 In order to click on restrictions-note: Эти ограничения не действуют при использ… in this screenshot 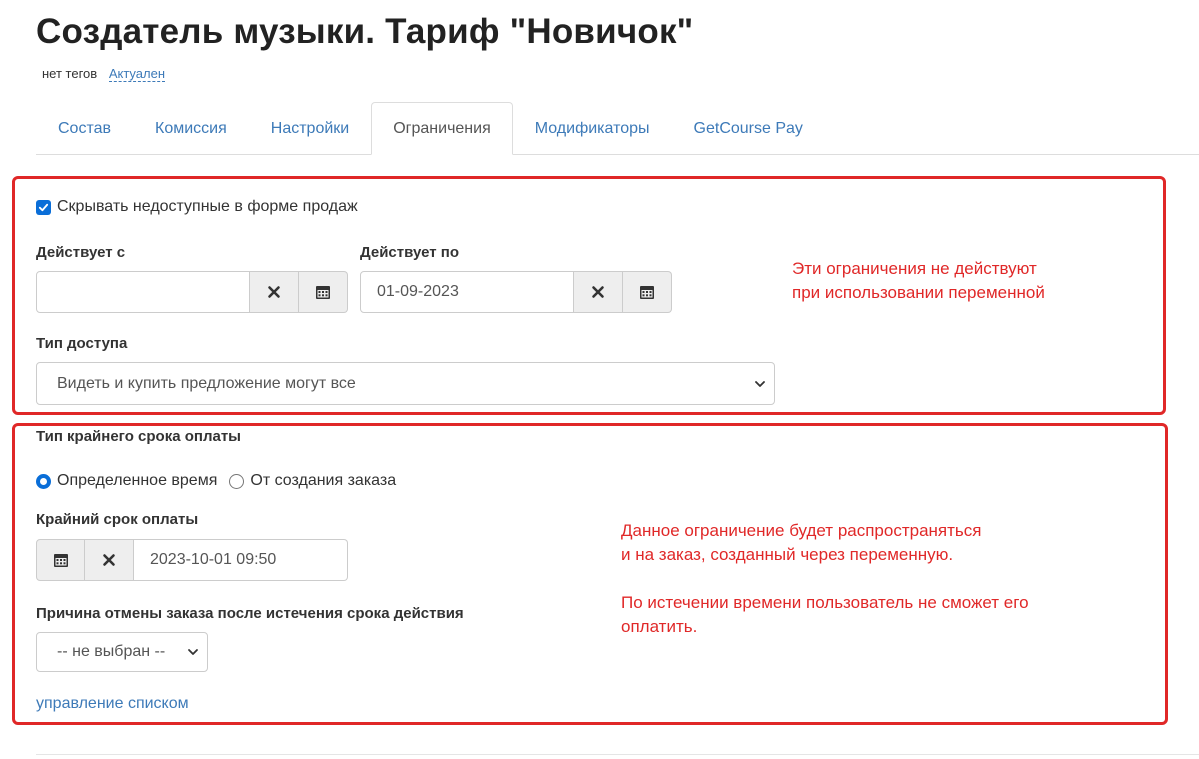, I will do `click(918, 281)`.